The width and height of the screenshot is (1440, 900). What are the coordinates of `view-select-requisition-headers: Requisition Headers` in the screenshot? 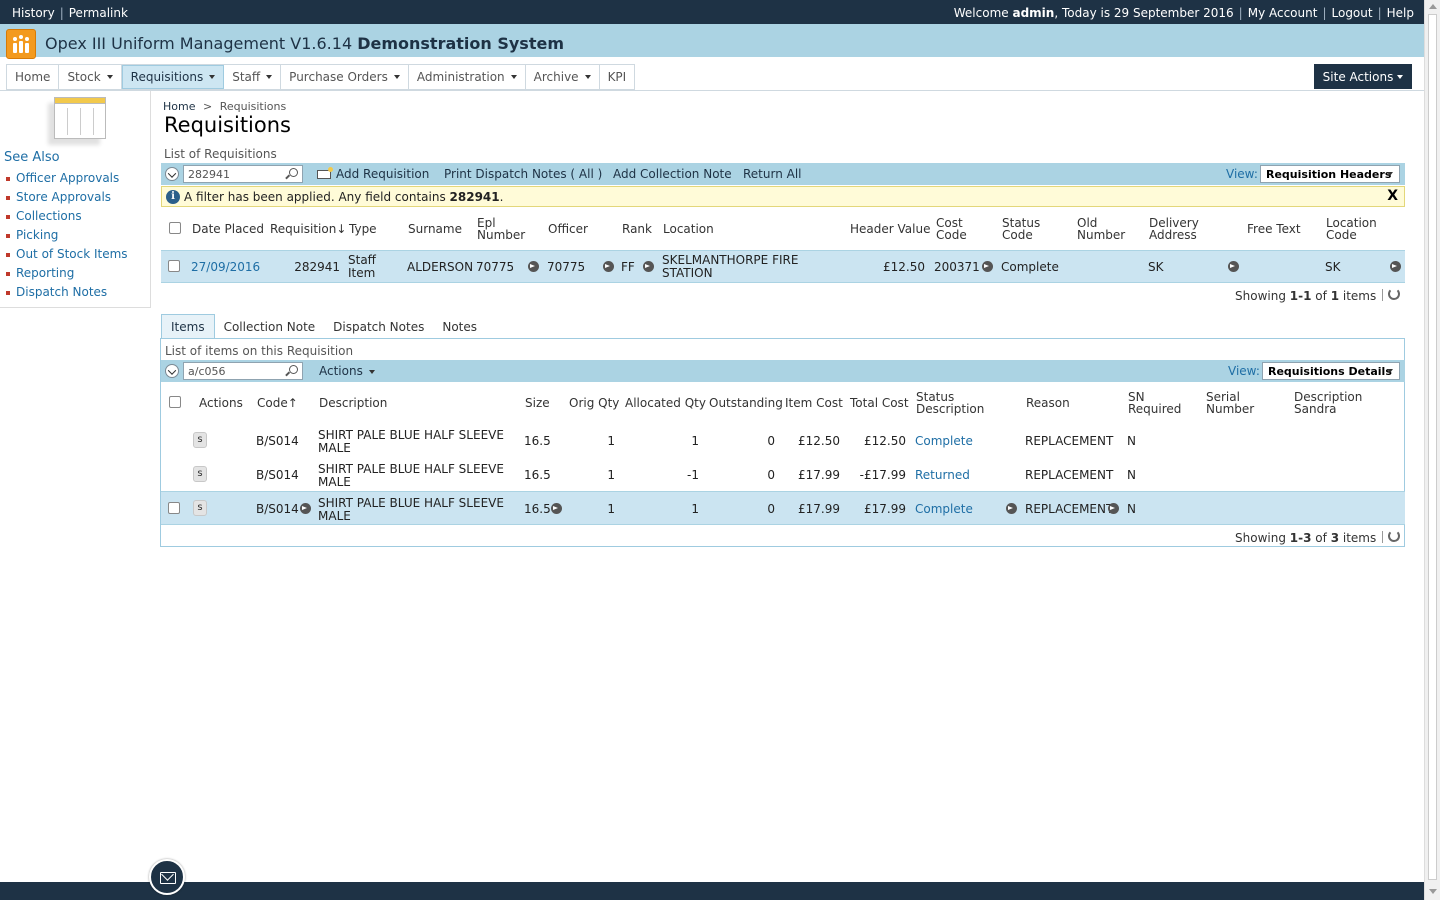 It's located at (1330, 174).